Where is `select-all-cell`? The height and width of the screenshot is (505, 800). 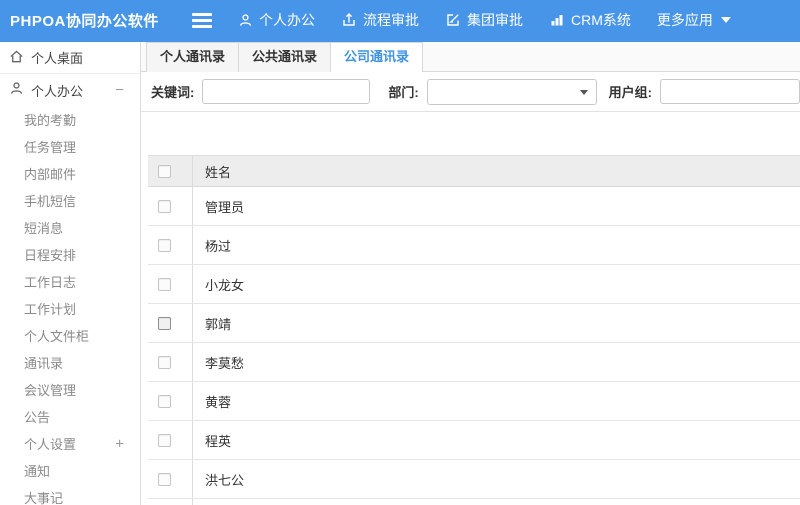
select-all-cell is located at coordinates (170, 171).